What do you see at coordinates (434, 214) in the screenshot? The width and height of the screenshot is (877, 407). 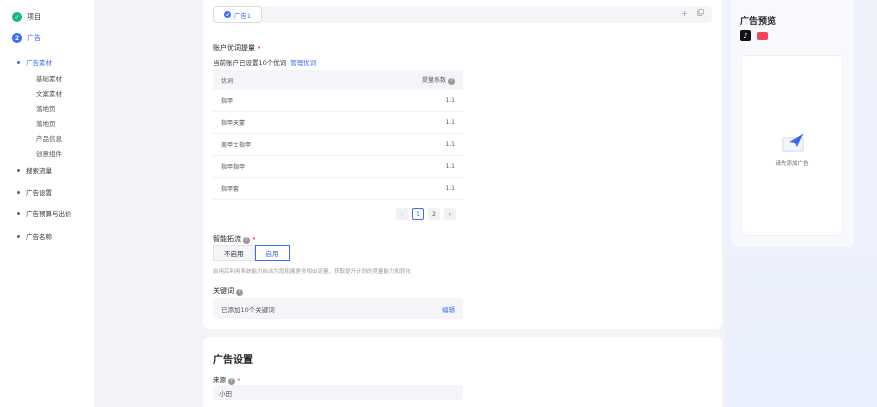 I see `page-2-button: 2` at bounding box center [434, 214].